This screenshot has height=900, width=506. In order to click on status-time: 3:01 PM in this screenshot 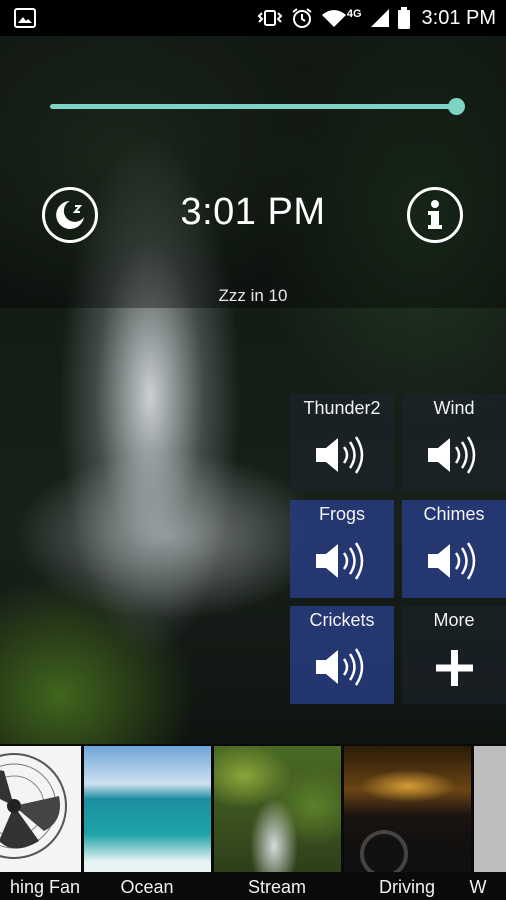, I will do `click(458, 17)`.